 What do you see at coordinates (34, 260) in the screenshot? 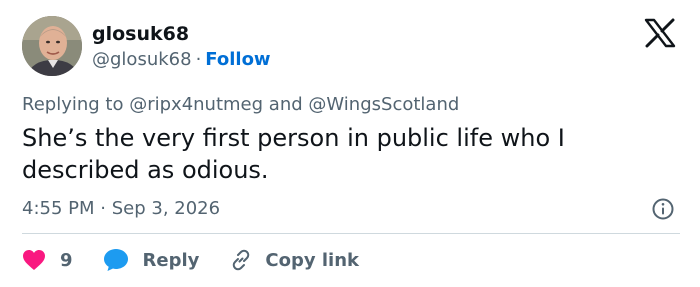
I see `heart-icon` at bounding box center [34, 260].